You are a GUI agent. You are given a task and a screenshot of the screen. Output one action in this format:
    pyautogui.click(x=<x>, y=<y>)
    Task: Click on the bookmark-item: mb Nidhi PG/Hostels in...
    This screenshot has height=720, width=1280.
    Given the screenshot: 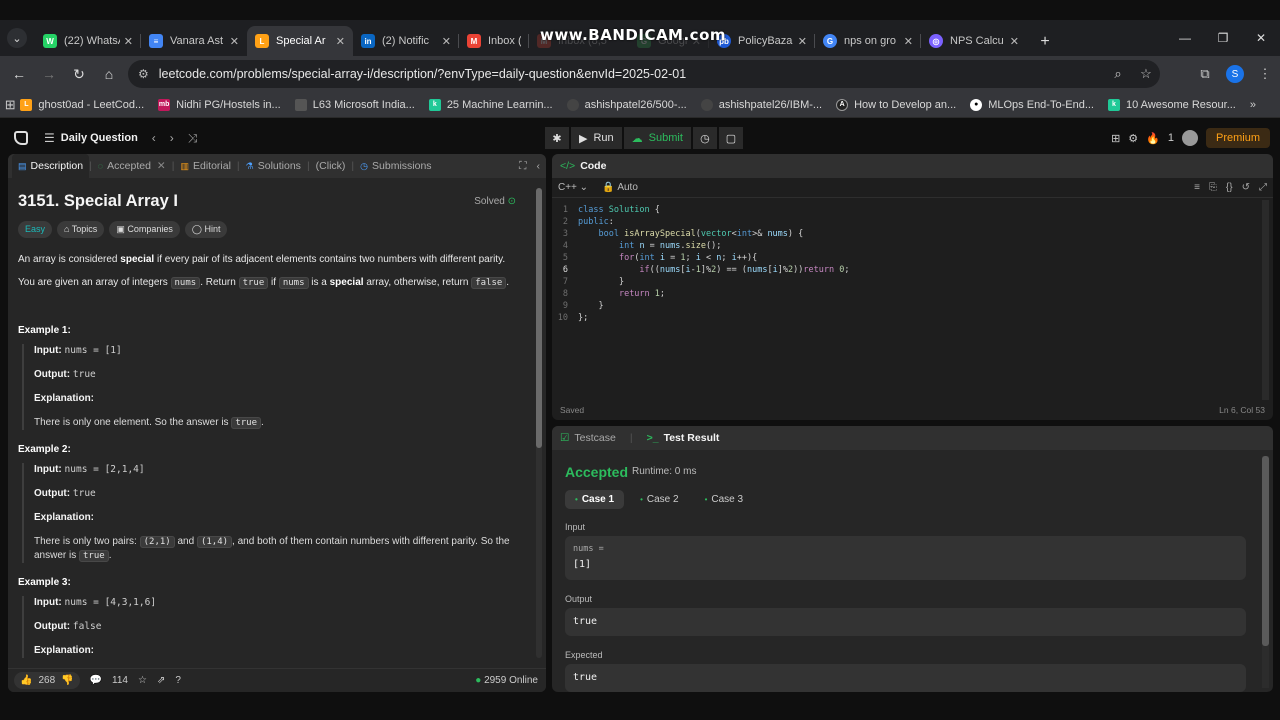 What is the action you would take?
    pyautogui.click(x=219, y=104)
    